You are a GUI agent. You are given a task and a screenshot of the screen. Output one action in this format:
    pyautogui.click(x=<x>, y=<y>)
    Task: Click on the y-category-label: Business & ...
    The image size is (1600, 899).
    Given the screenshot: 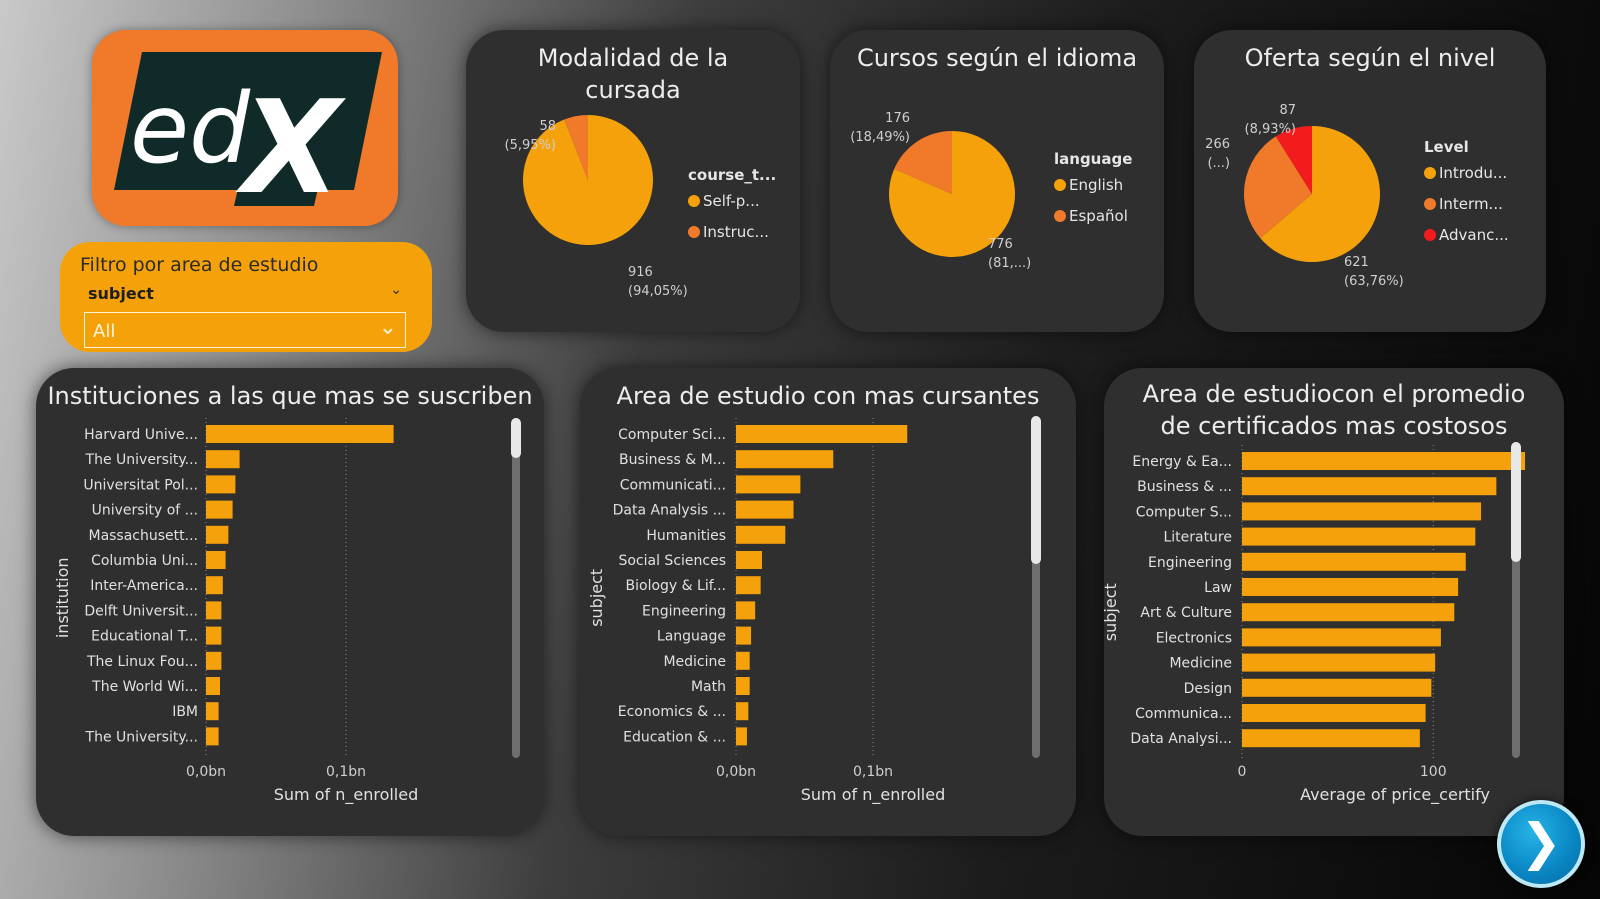 What is the action you would take?
    pyautogui.click(x=1184, y=487)
    